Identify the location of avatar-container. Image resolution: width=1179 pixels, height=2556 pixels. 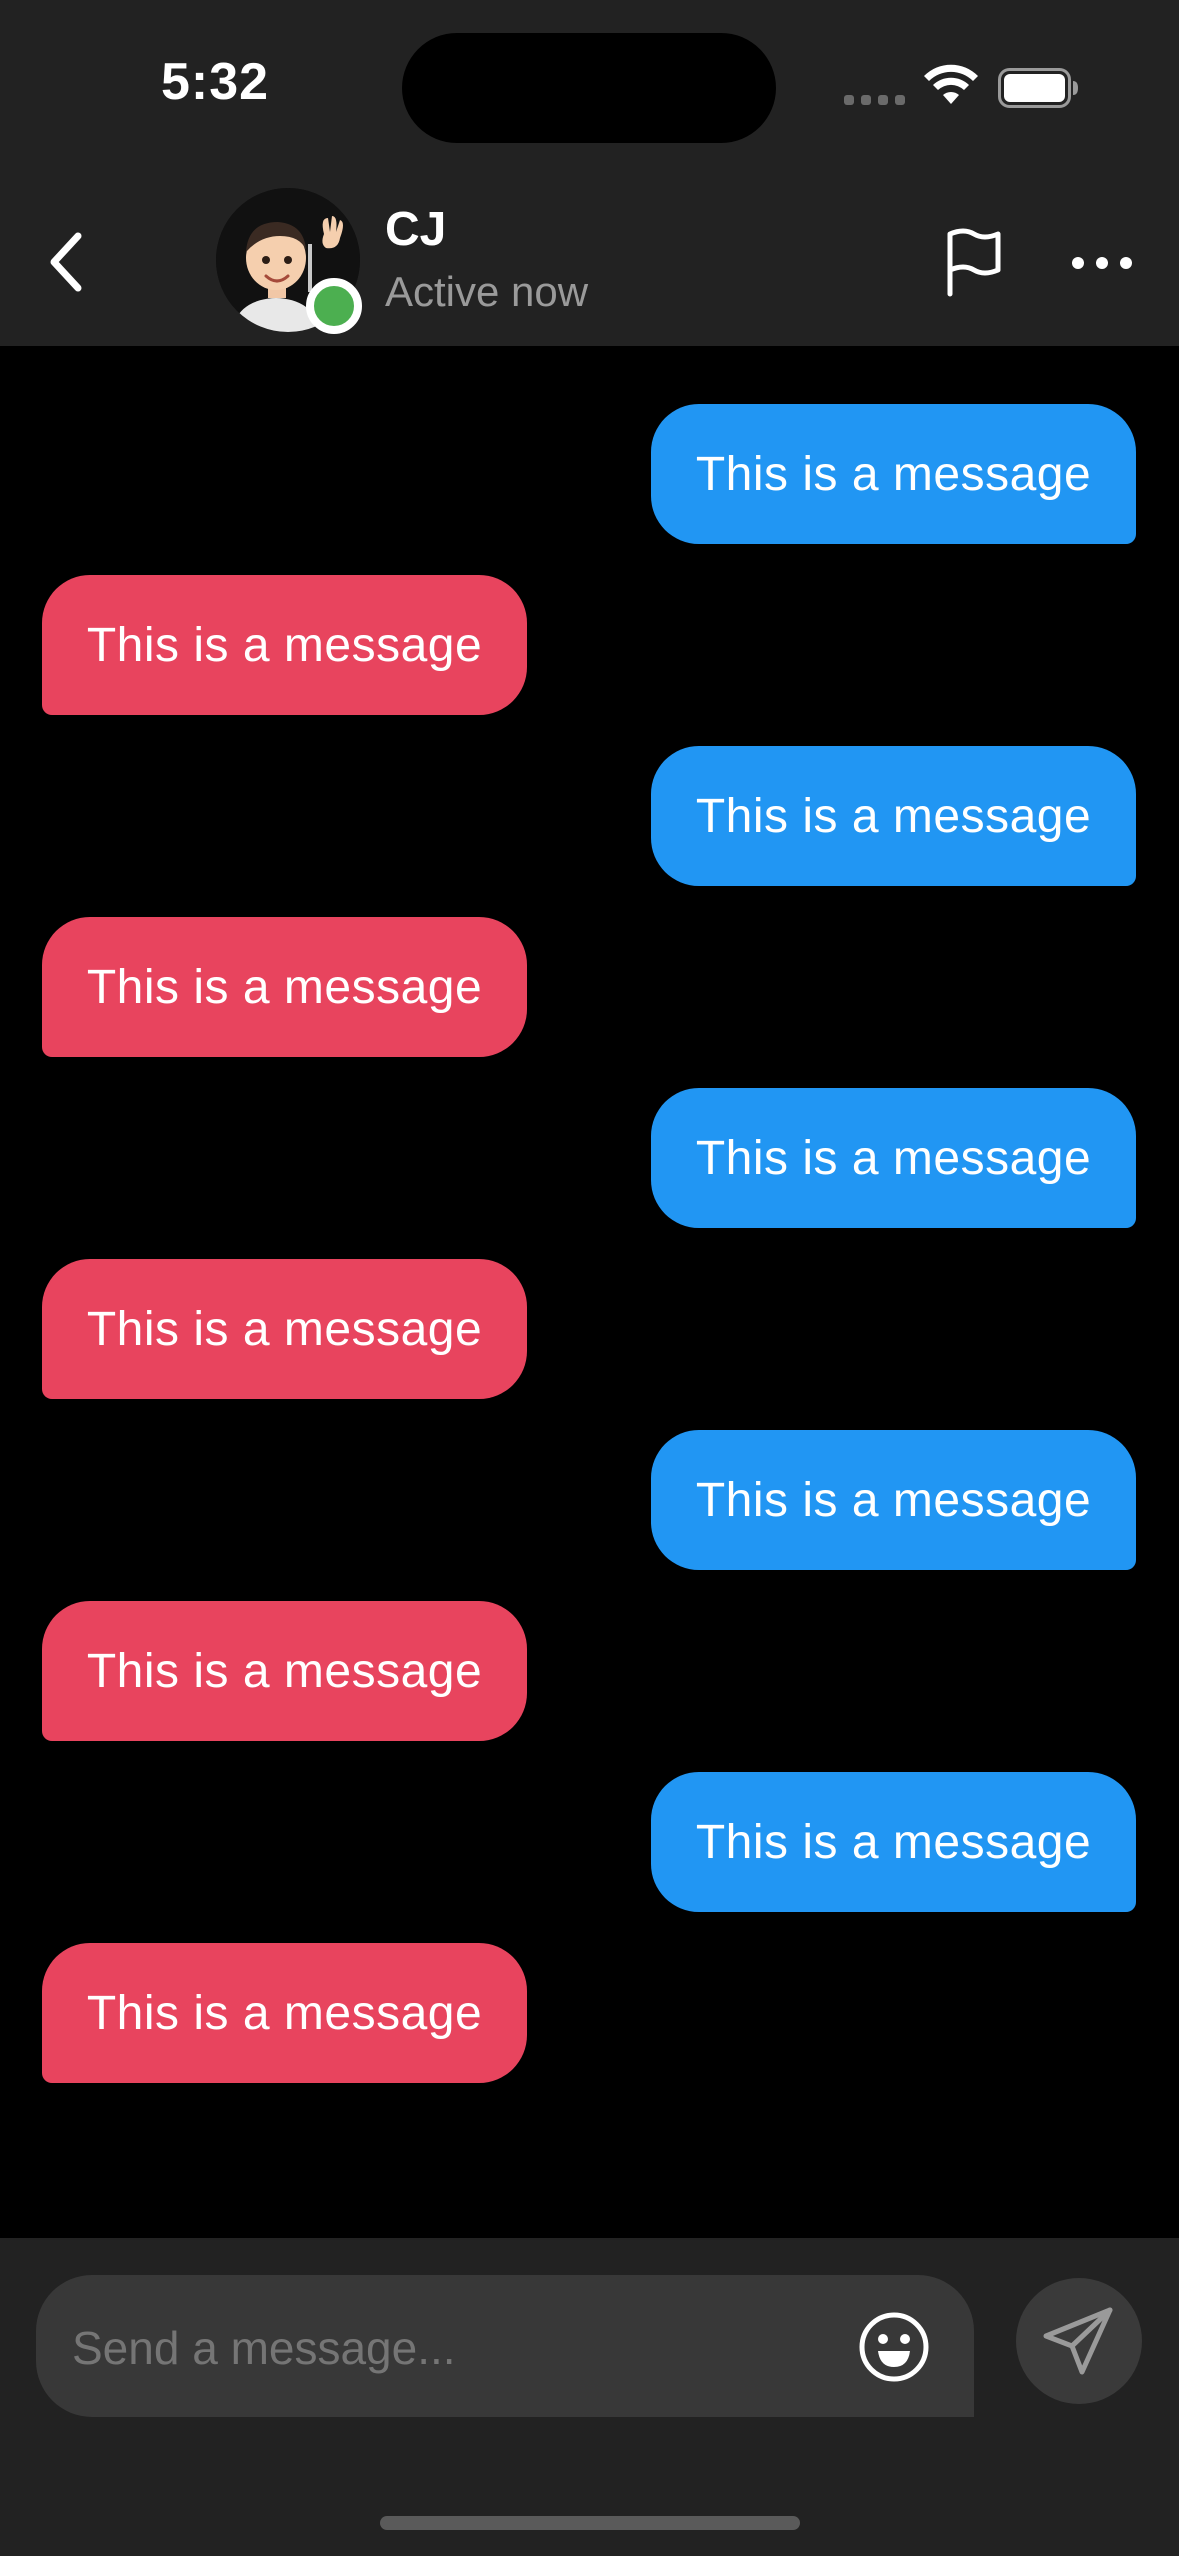
(291, 263).